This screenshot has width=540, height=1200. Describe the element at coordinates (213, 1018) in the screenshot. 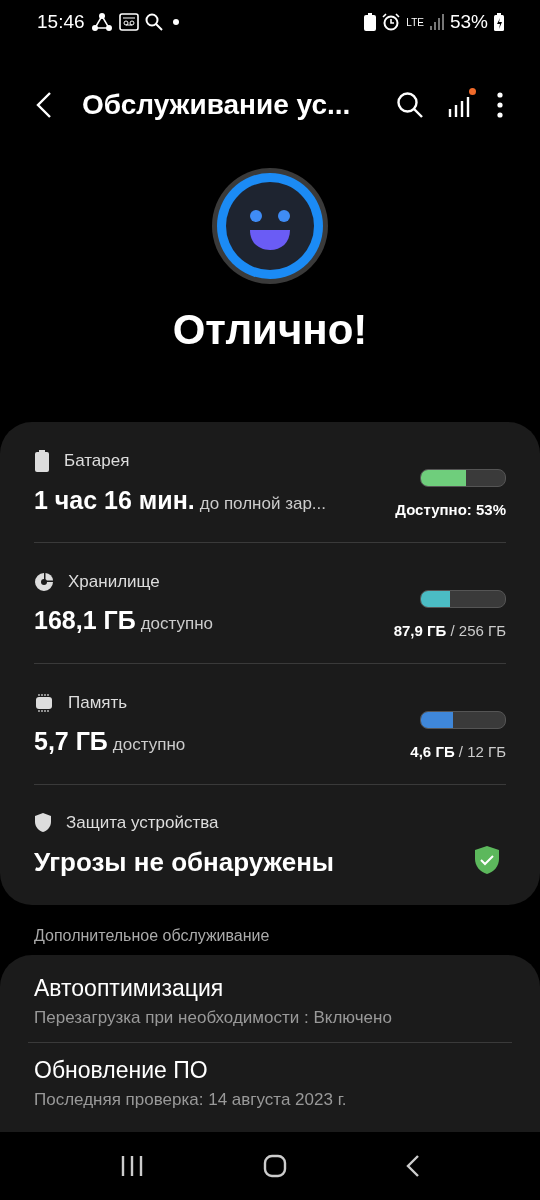

I see `menu-item-subtitle: Перезагрузка при необходимости : Включено` at that location.